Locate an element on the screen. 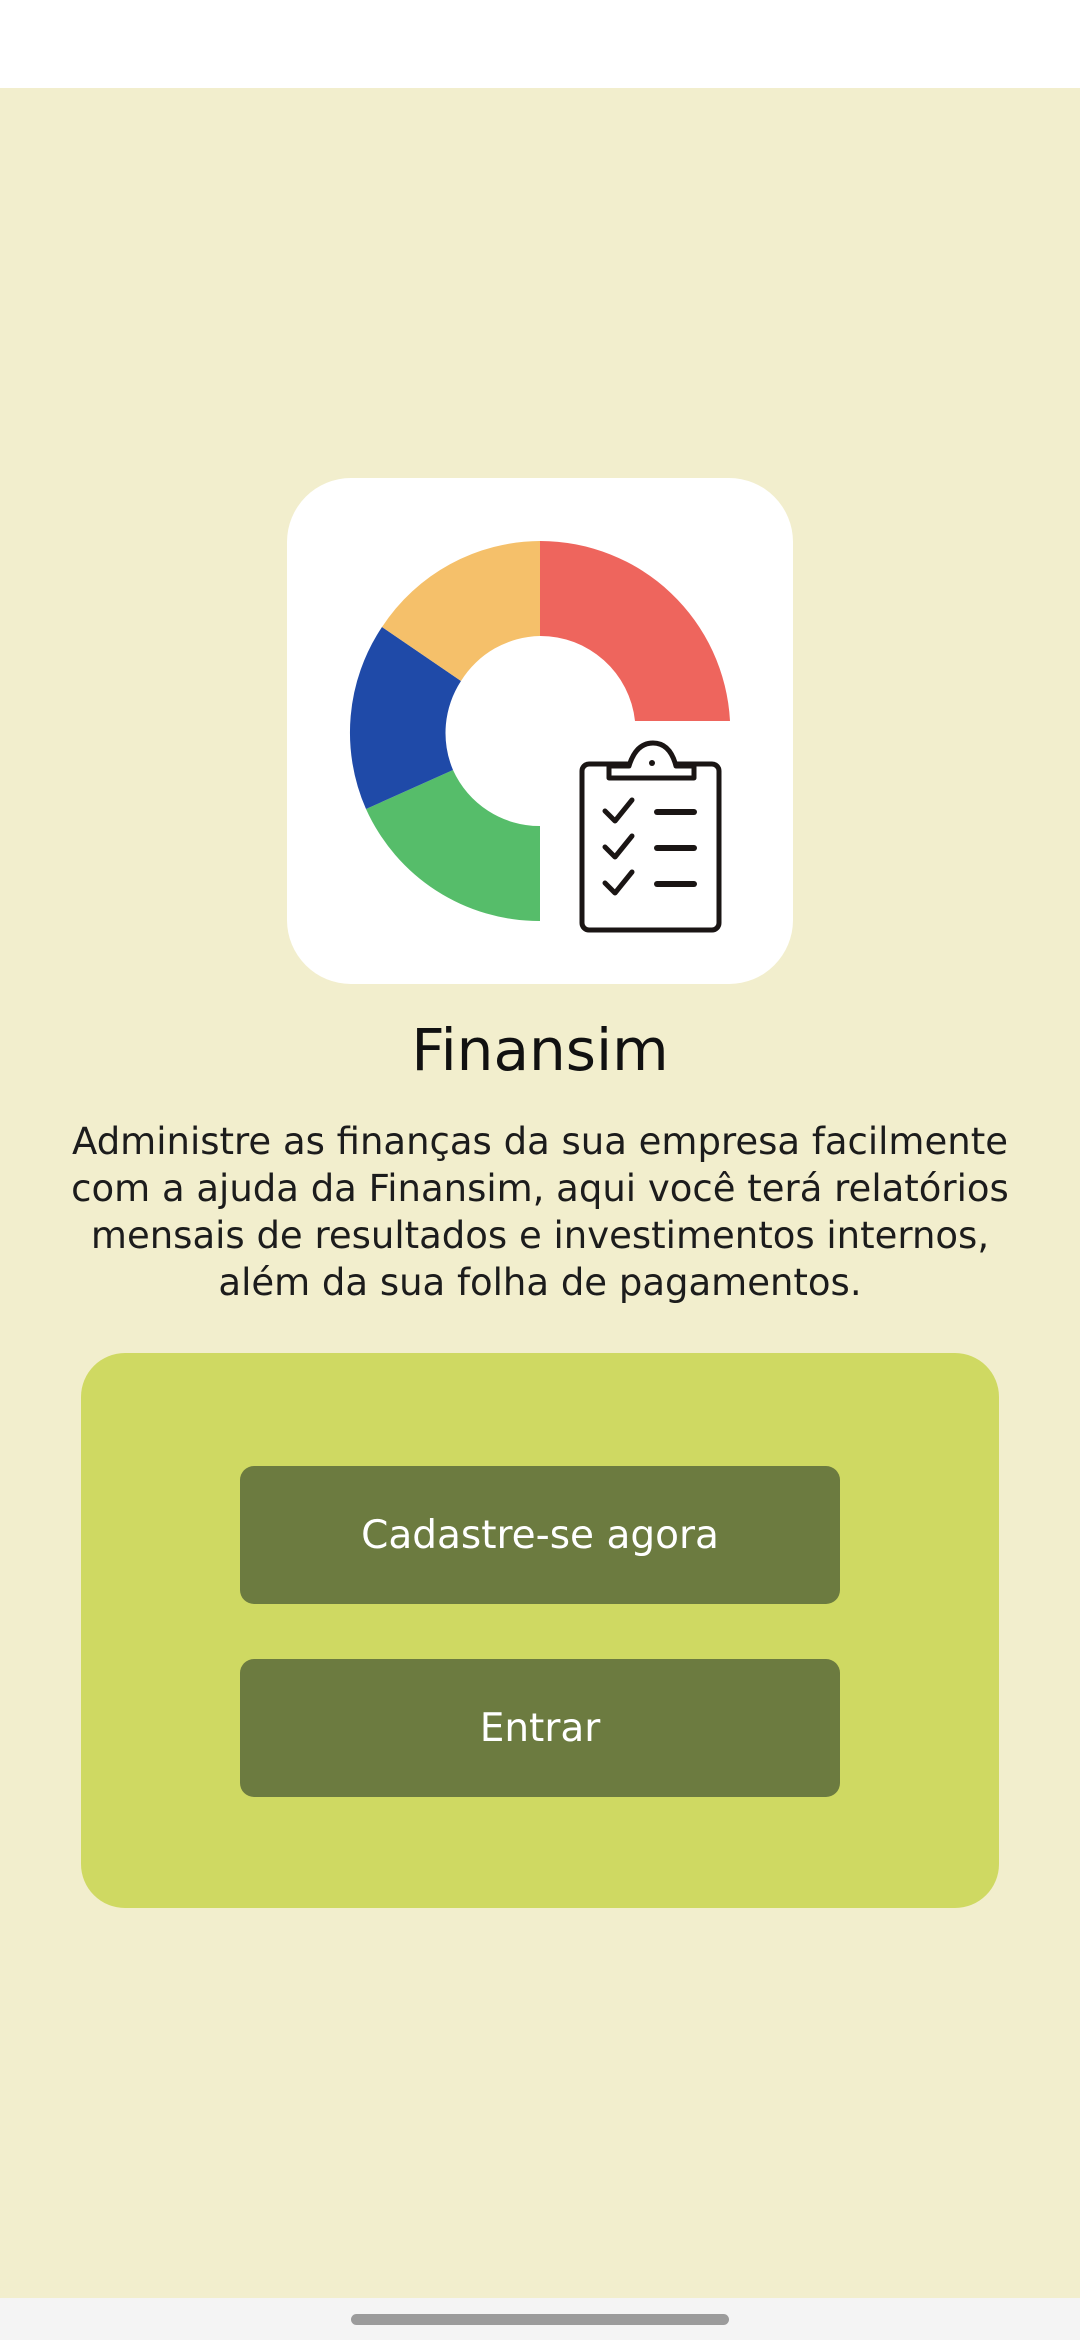  app-logo is located at coordinates (540, 731).